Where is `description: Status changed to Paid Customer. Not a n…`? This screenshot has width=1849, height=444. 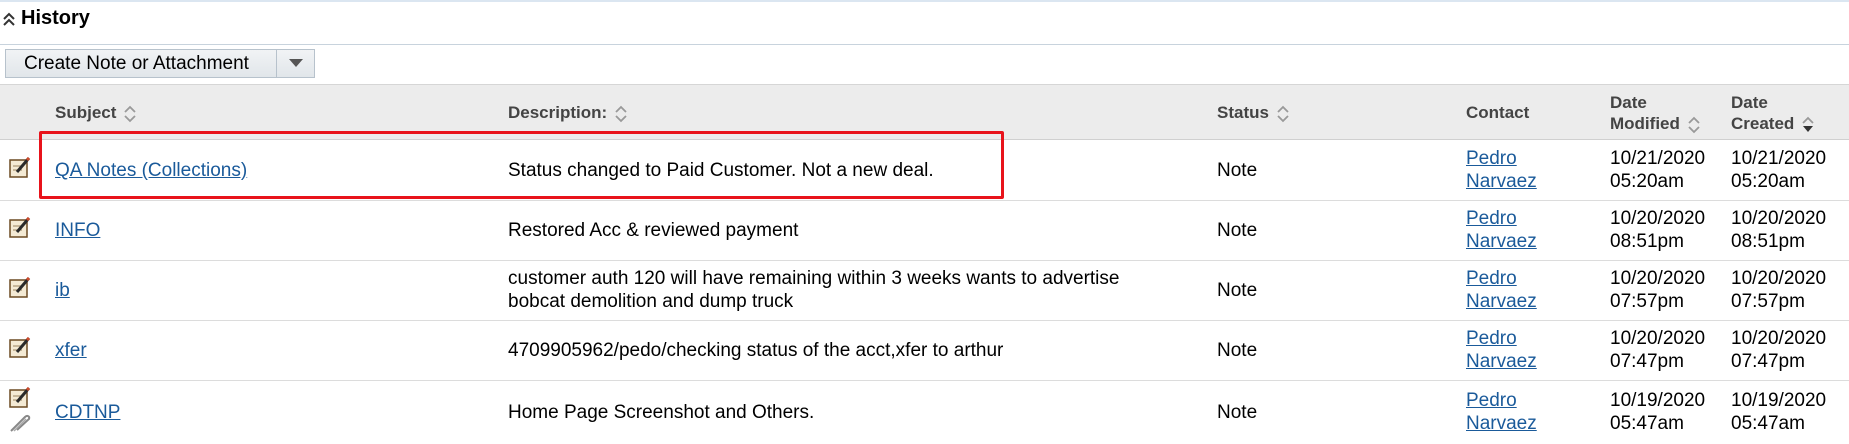 description: Status changed to Paid Customer. Not a n… is located at coordinates (721, 170).